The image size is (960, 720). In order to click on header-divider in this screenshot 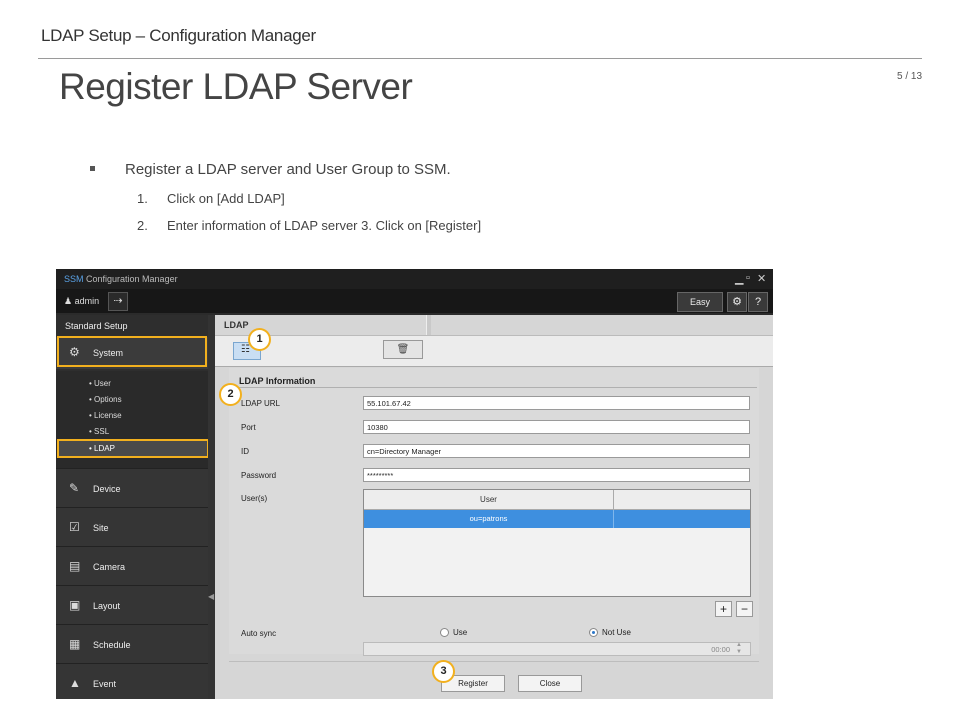, I will do `click(480, 58)`.